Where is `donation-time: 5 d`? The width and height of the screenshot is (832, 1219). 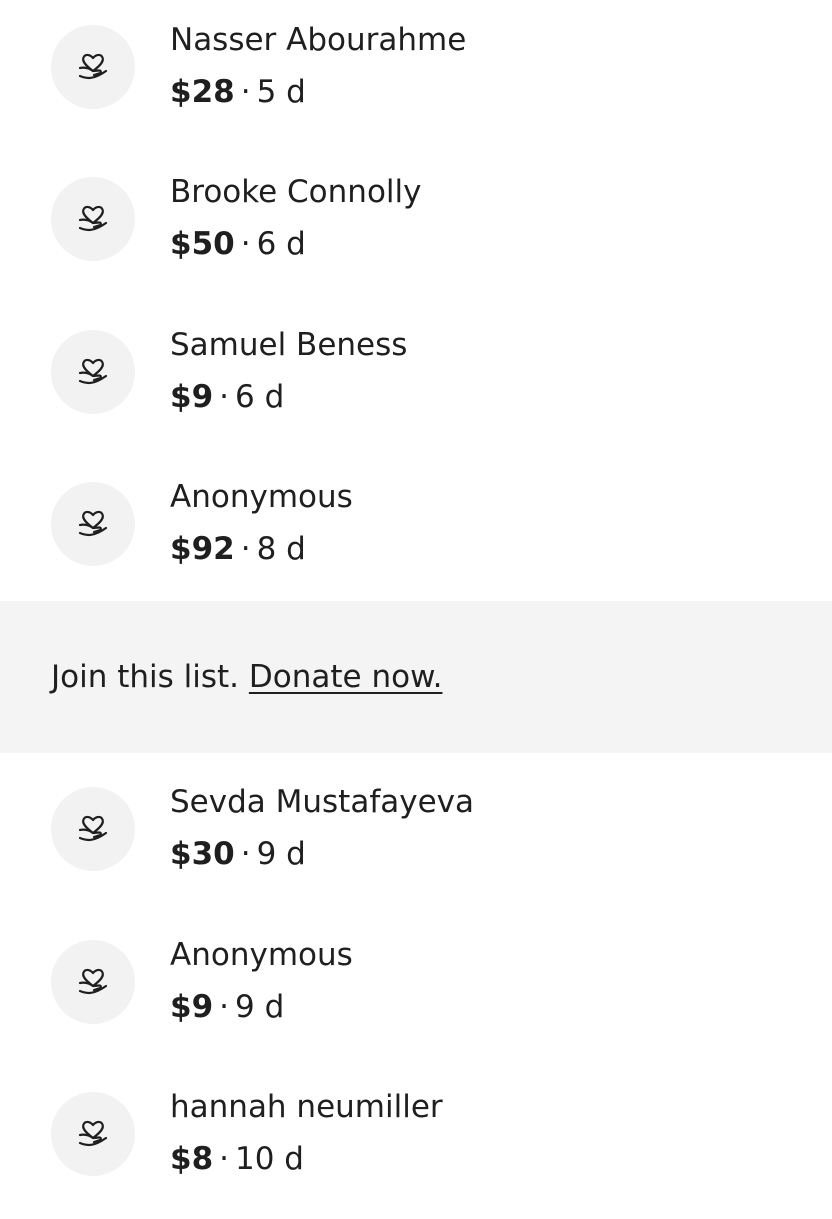
donation-time: 5 d is located at coordinates (281, 92).